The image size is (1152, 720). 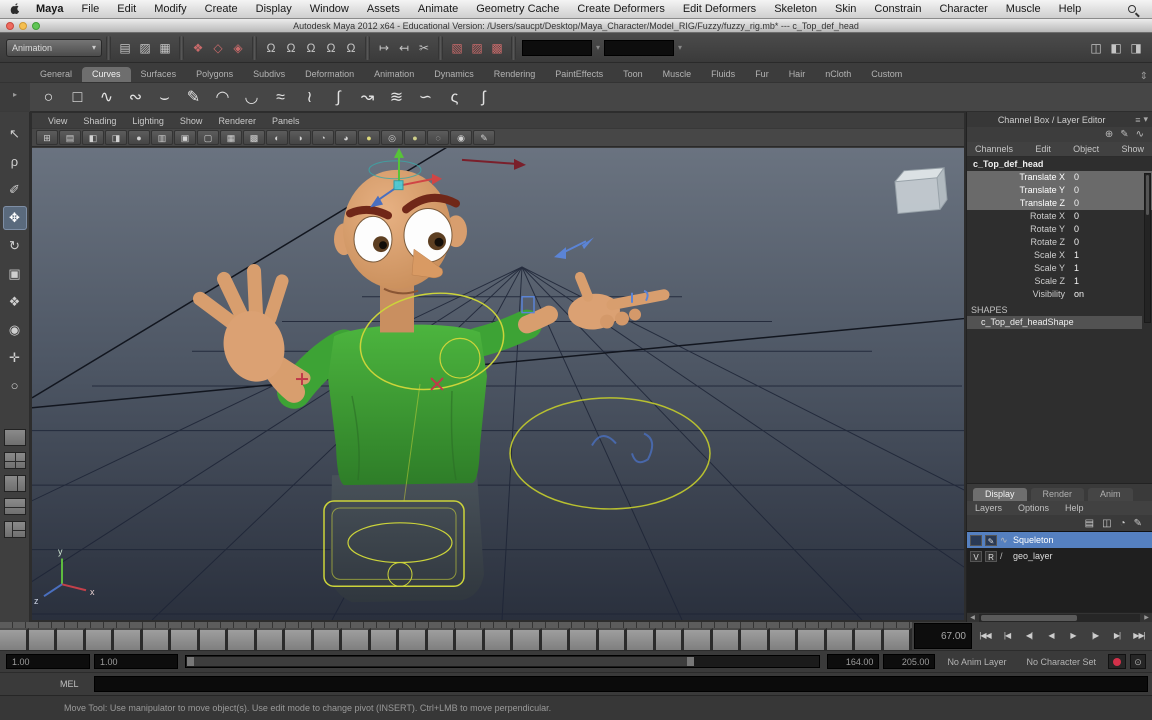 What do you see at coordinates (1059, 281) in the screenshot?
I see `channel-attr-scale-z: Scale Z 1` at bounding box center [1059, 281].